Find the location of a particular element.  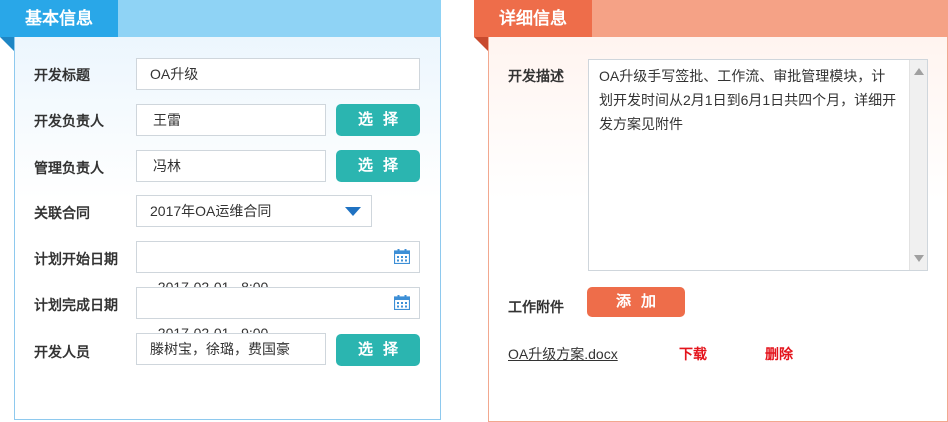

add-attachment-button: 添加 is located at coordinates (636, 302).